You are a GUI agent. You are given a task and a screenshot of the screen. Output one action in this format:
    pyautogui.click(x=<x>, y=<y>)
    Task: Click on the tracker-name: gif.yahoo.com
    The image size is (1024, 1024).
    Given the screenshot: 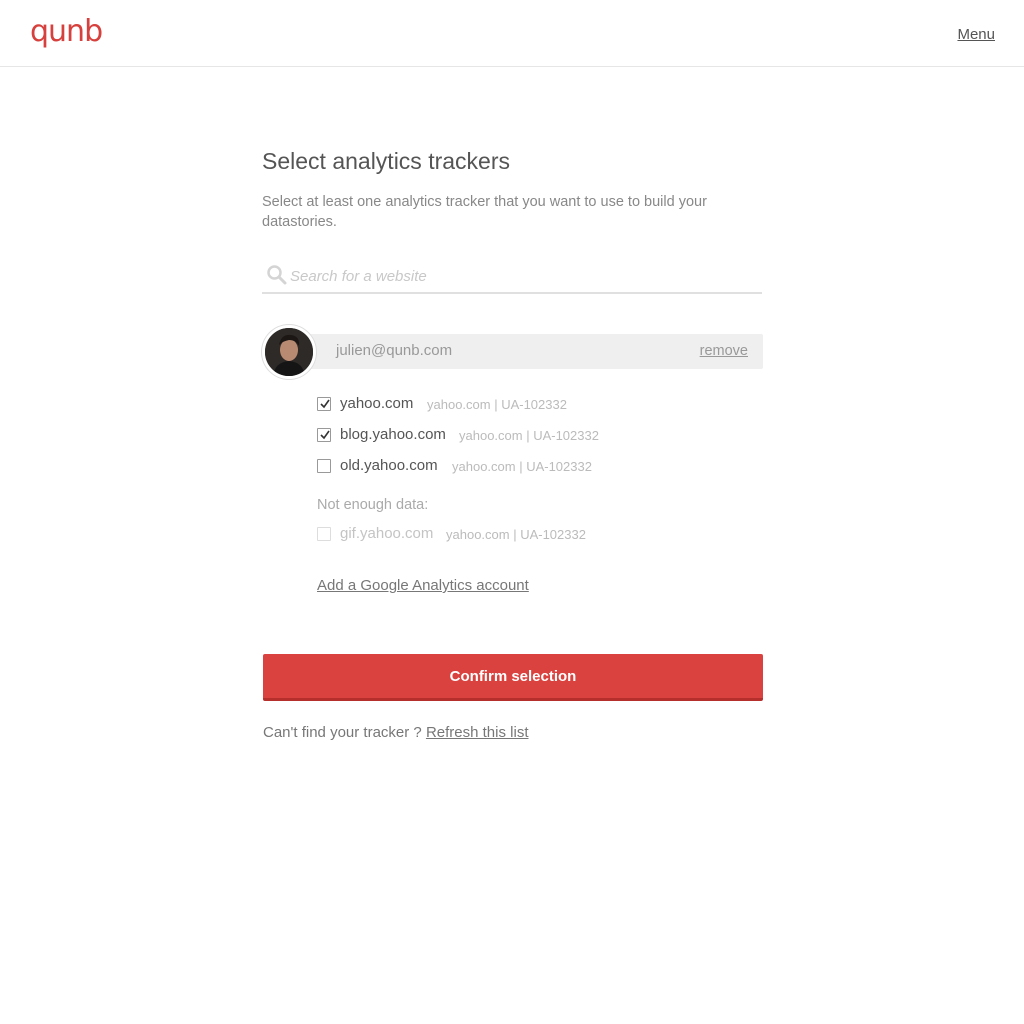 What is the action you would take?
    pyautogui.click(x=387, y=533)
    